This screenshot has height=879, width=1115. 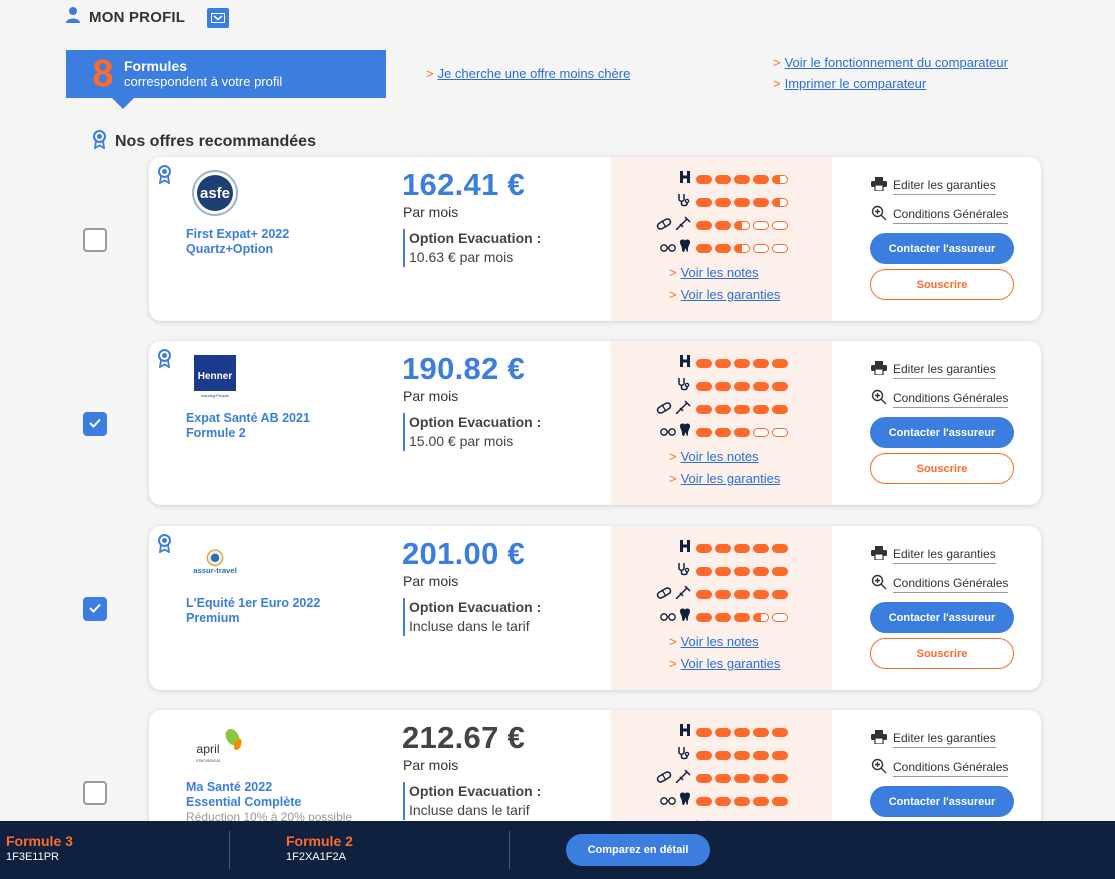 I want to click on evacuation-value: Incluse dans le tarif, so click(x=469, y=626).